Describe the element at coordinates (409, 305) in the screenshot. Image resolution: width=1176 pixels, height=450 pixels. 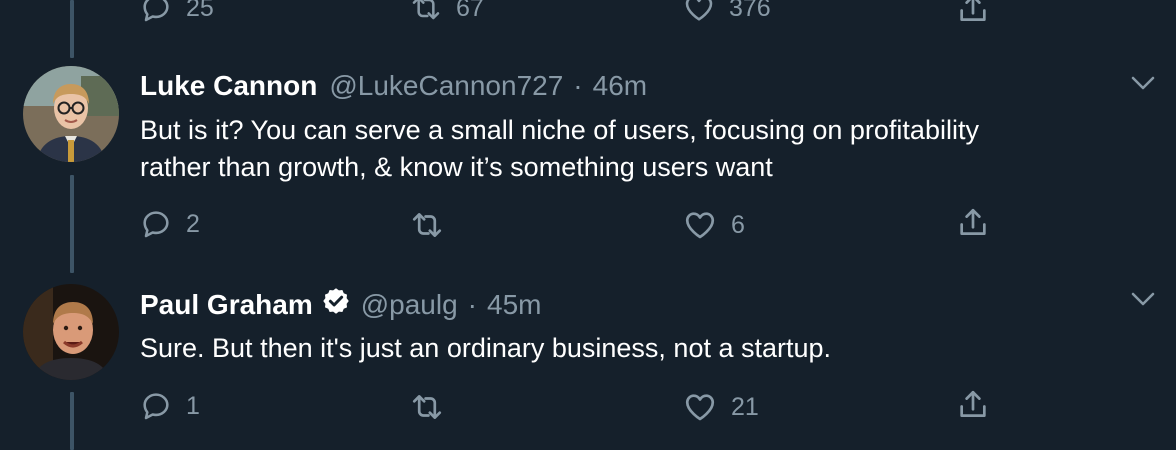
I see `user-handle: @paulg` at that location.